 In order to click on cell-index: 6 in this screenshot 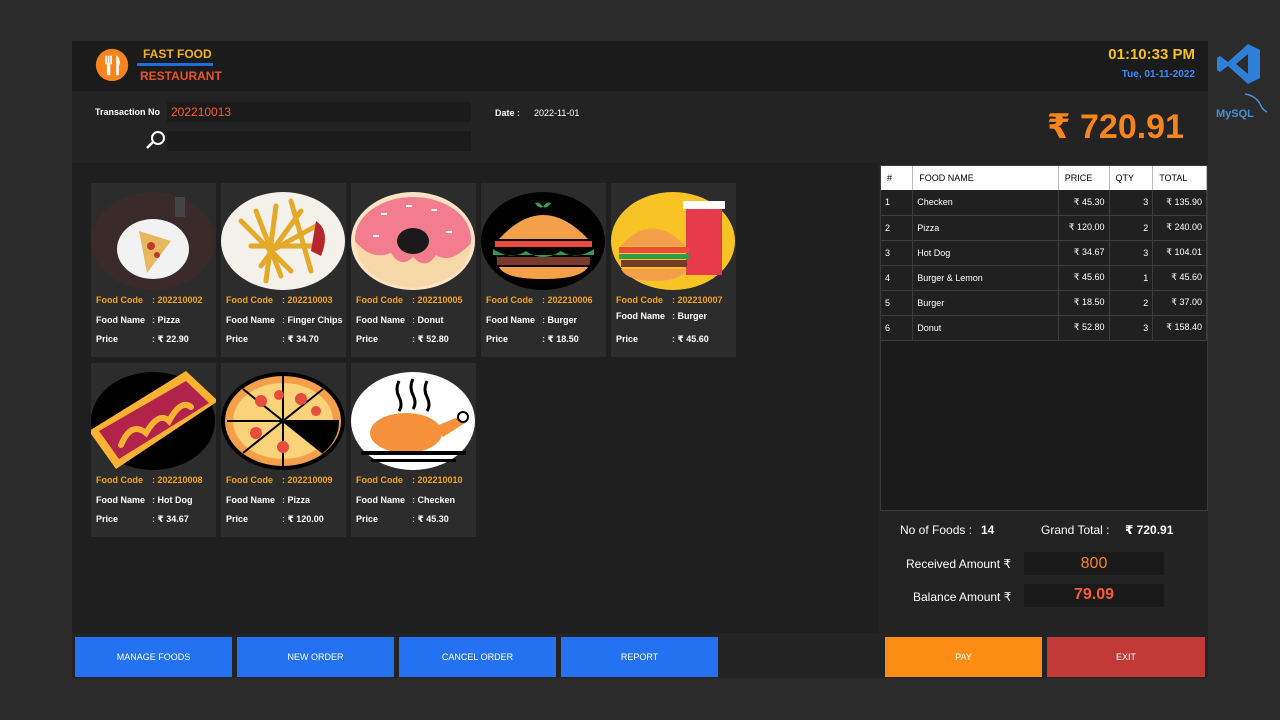, I will do `click(897, 328)`.